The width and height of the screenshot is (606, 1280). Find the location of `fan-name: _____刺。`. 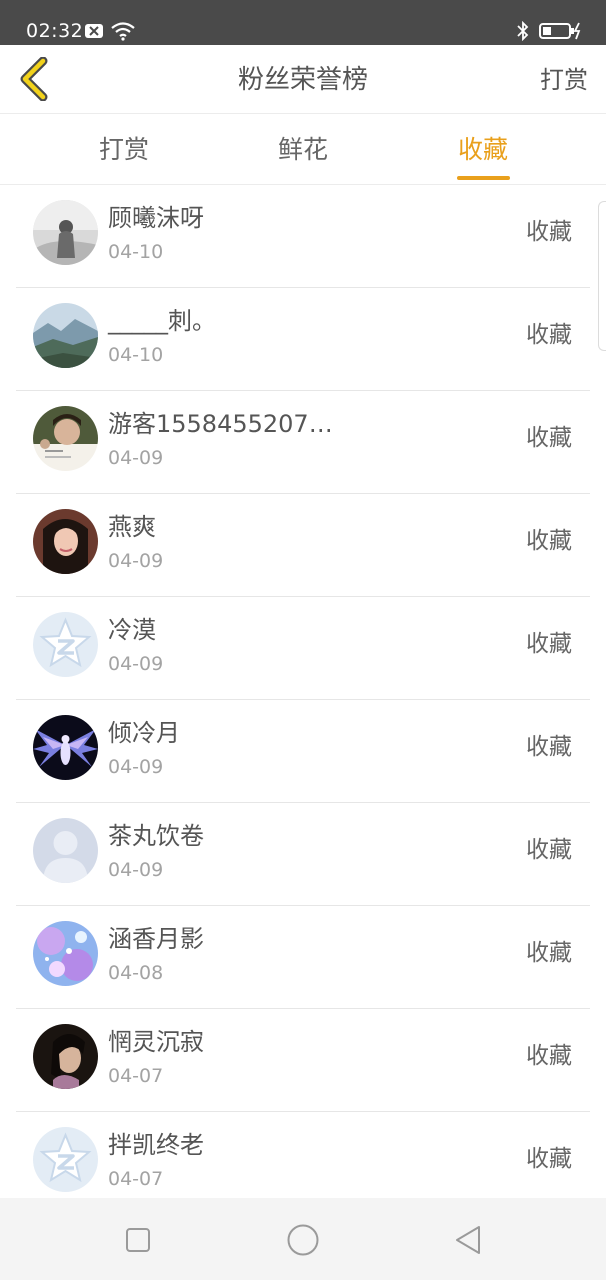

fan-name: _____刺。 is located at coordinates (162, 321).